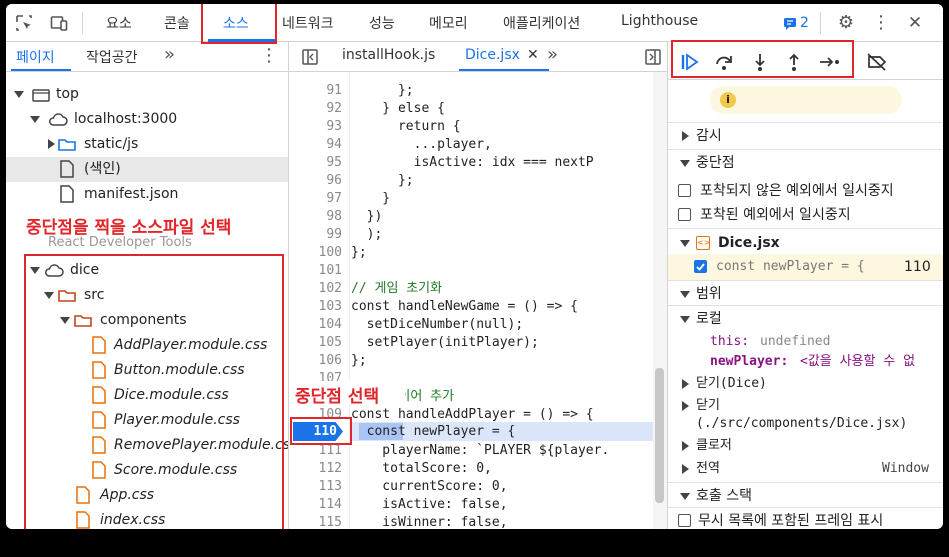  Describe the element at coordinates (147, 169) in the screenshot. I see `tree-item-index: (색인)` at that location.